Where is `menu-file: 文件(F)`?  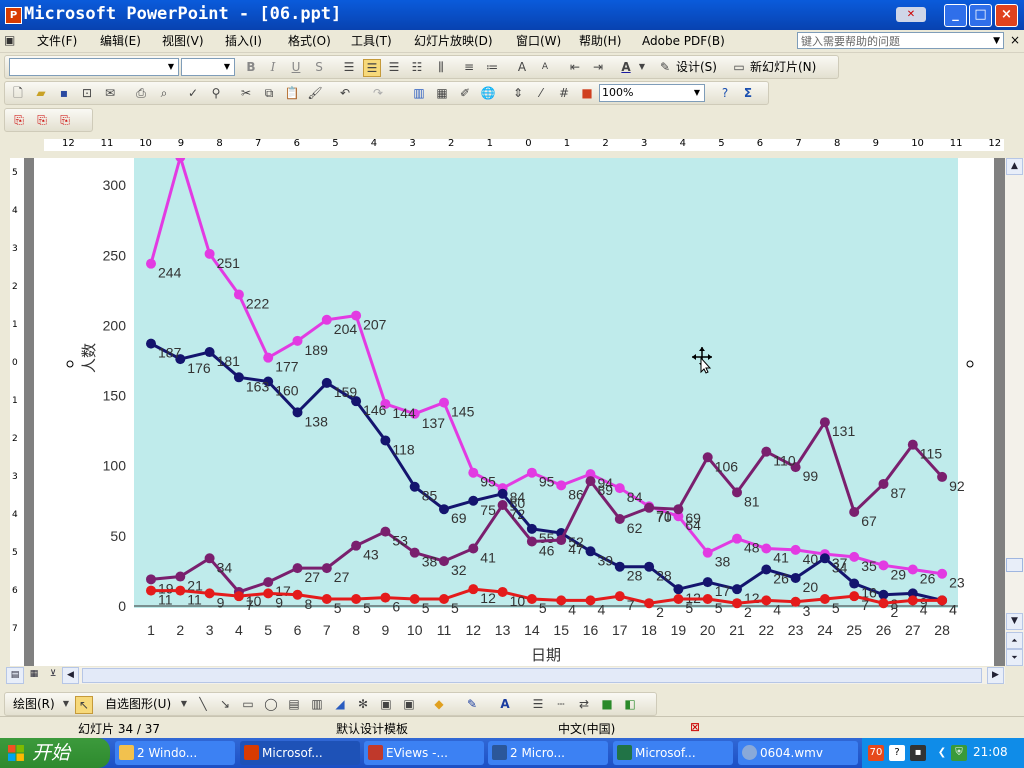 menu-file: 文件(F) is located at coordinates (57, 41).